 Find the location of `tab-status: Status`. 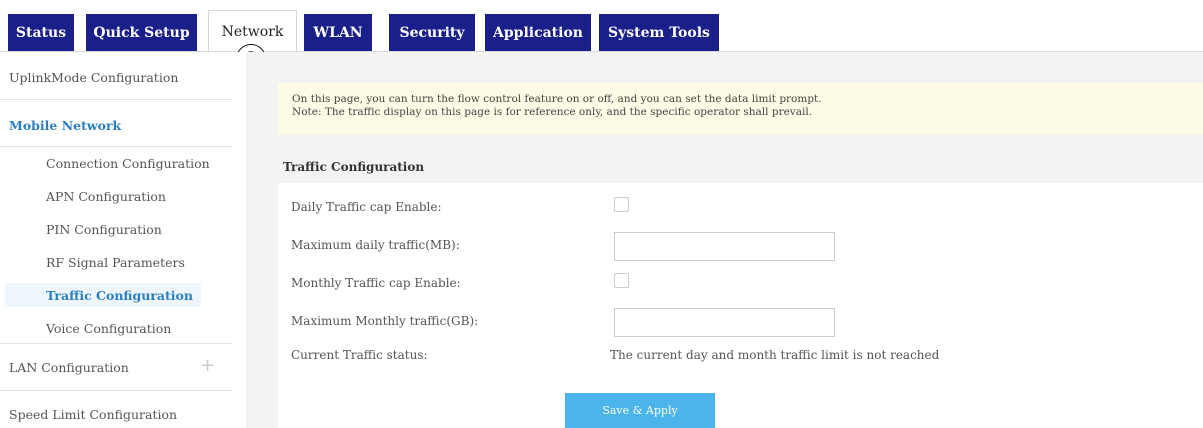

tab-status: Status is located at coordinates (41, 32).